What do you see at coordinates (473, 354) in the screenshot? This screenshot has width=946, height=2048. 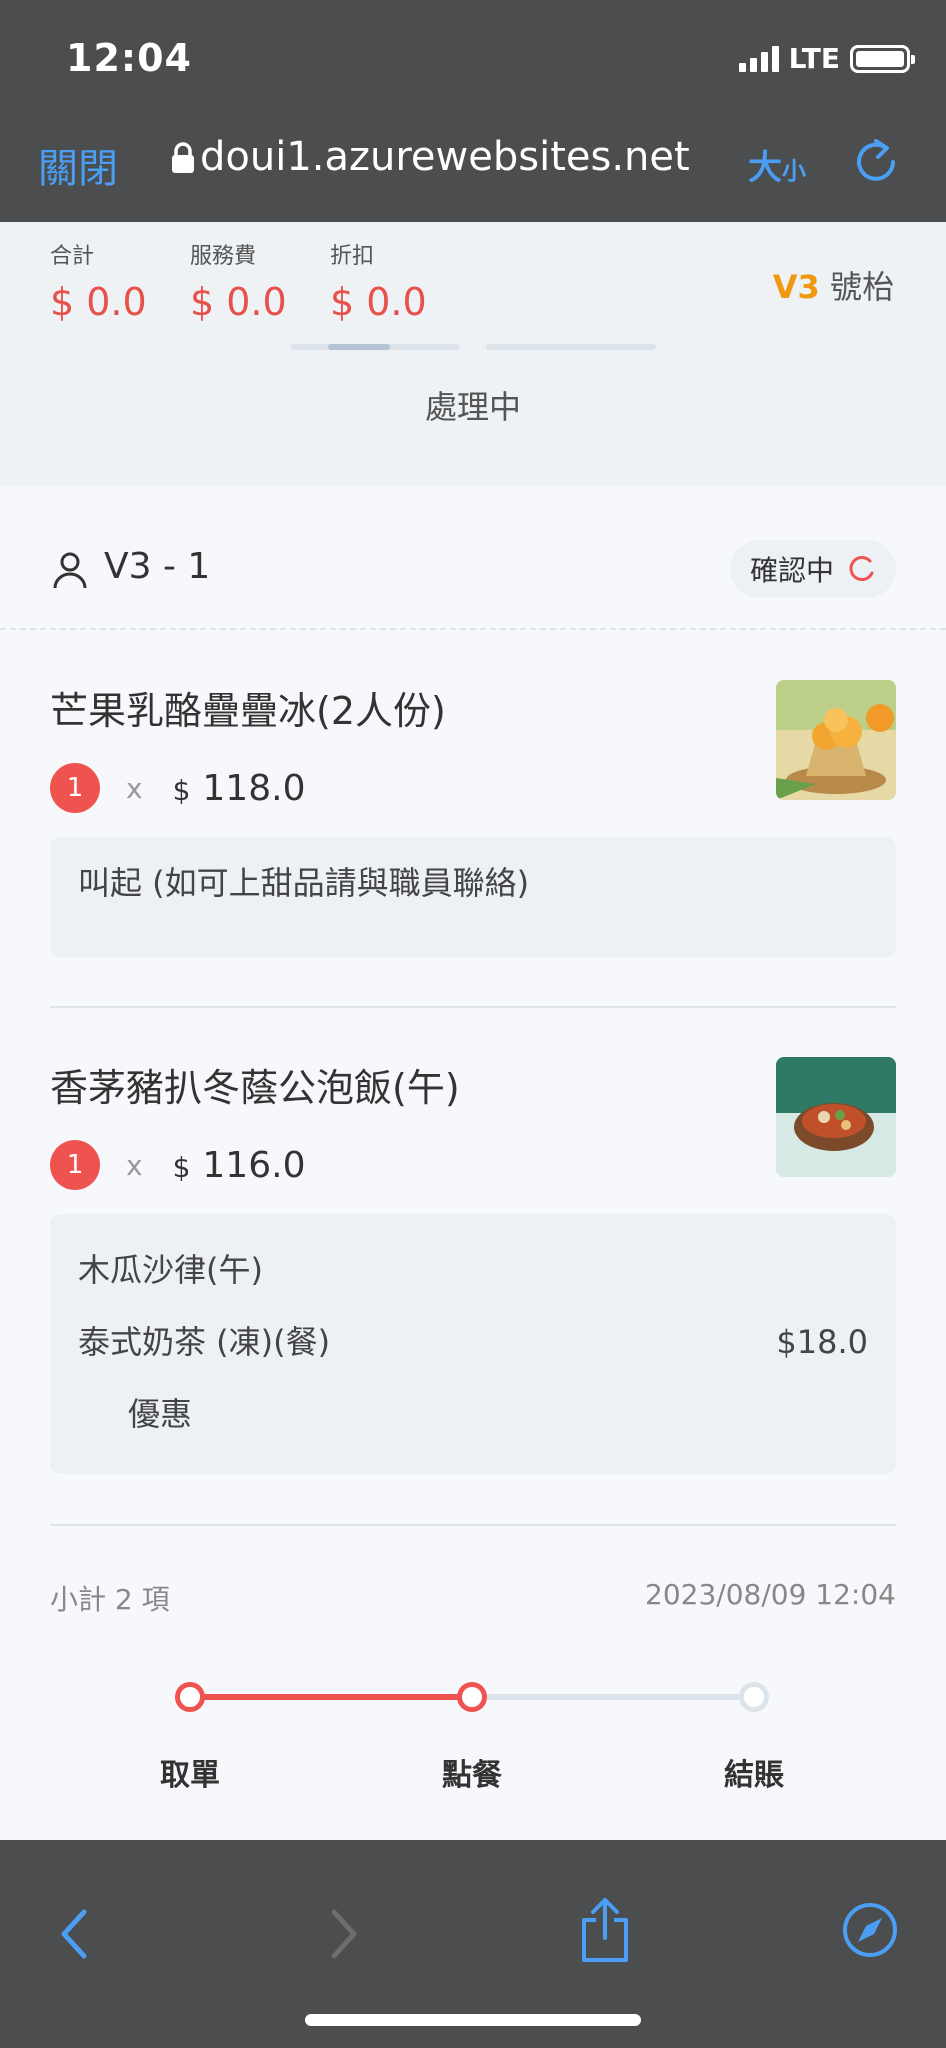 I see `order-summary: 合計 $ 0.0 服務費 $ 0.0 折扣 $ 0.0 V3 號枱 處理中` at bounding box center [473, 354].